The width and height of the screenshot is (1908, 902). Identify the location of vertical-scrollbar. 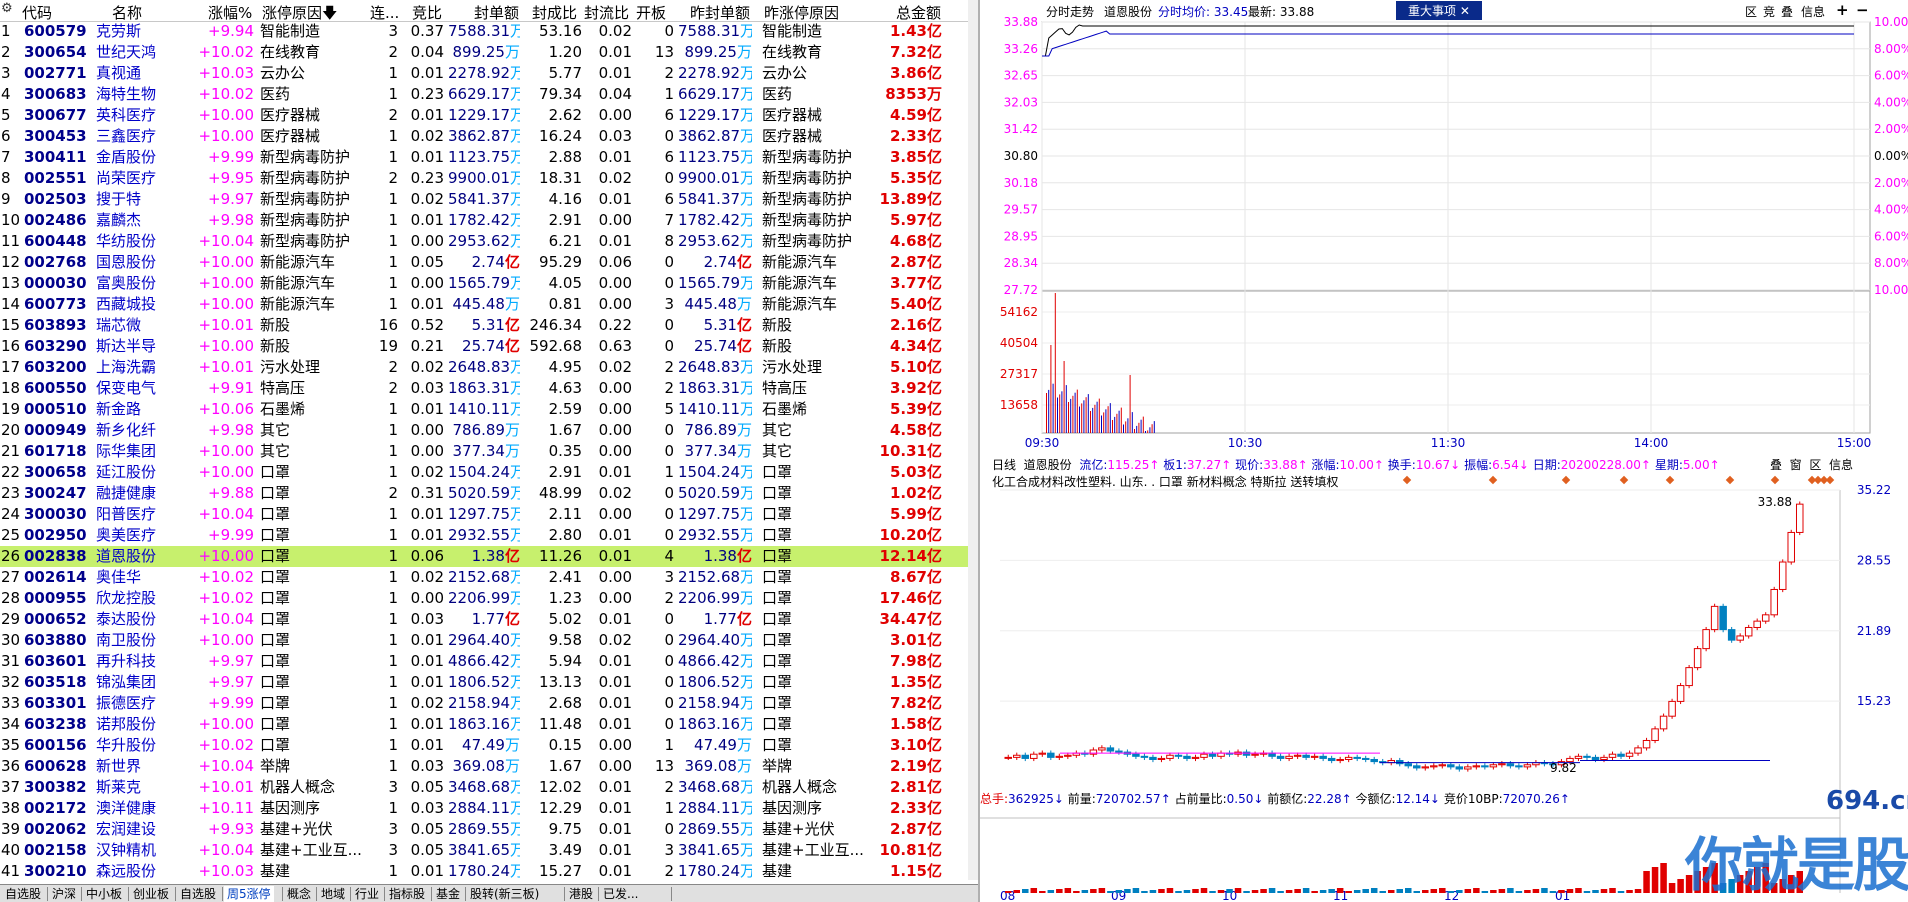
(973, 440).